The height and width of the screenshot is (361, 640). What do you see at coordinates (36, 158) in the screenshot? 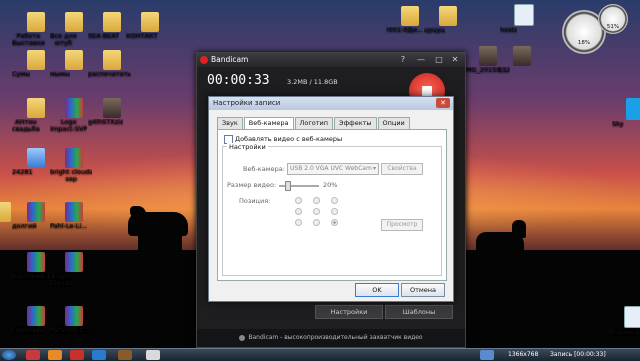
I see `spreadsheet-icon` at bounding box center [36, 158].